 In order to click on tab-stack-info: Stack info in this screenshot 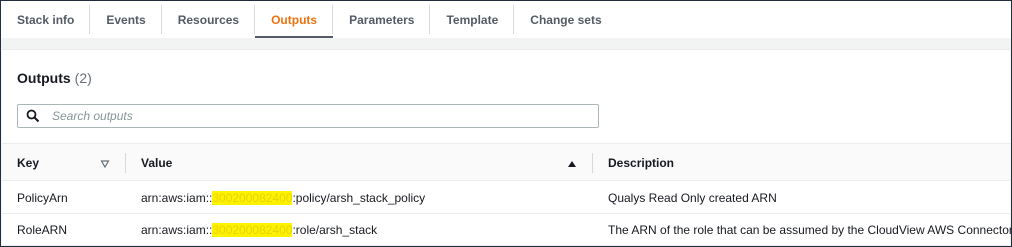, I will do `click(46, 19)`.